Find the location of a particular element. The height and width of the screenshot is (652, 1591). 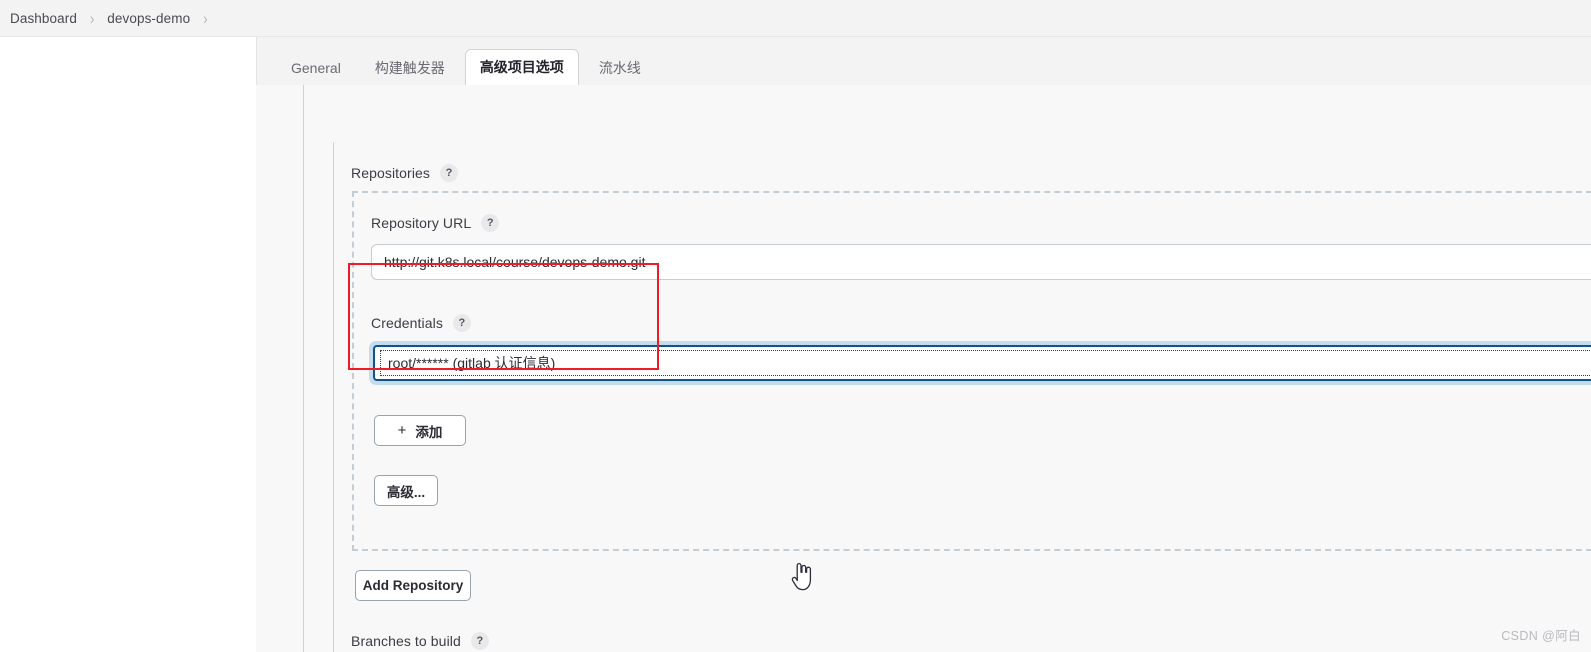

repositories-field-label: Repositories ? is located at coordinates (405, 173).